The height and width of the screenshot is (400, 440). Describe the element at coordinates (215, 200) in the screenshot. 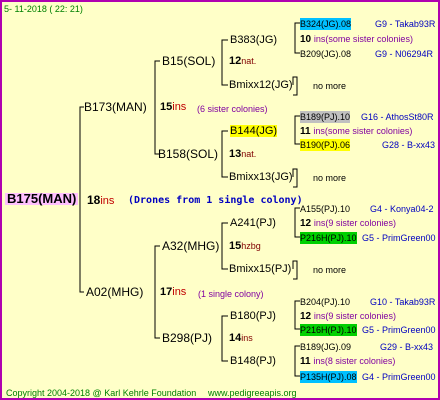

I see `root-note: (Drones from 1 single colony)` at that location.